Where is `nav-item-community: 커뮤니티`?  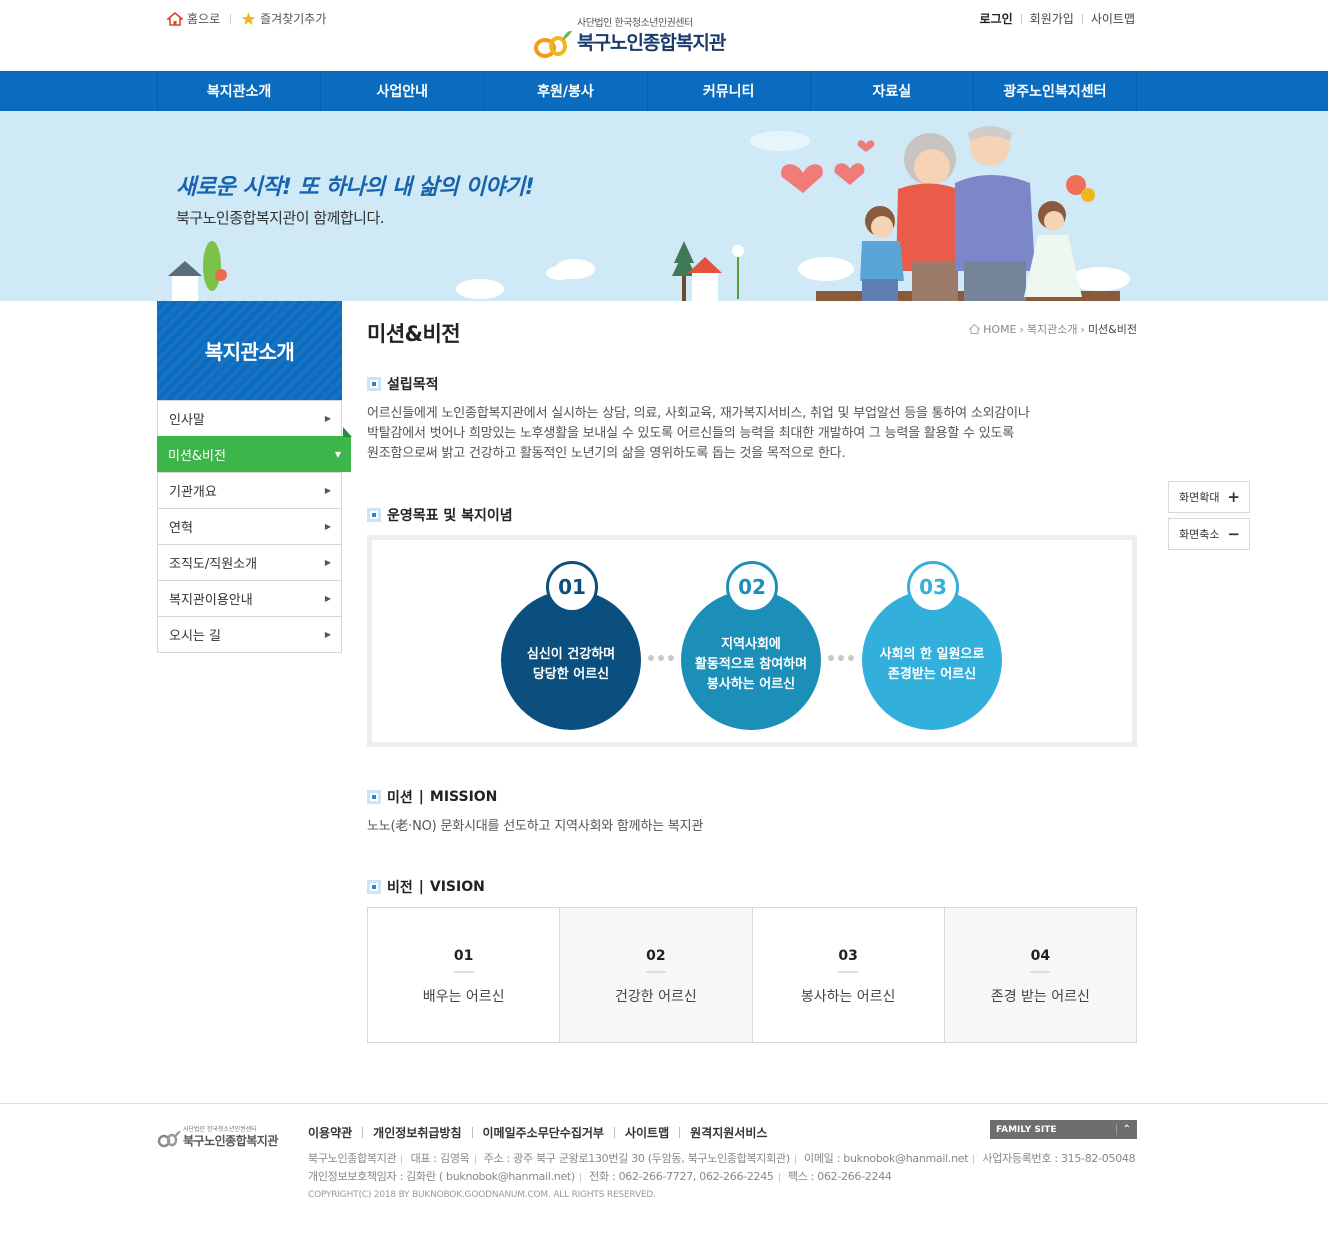
nav-item-community: 커뮤니티 is located at coordinates (729, 91).